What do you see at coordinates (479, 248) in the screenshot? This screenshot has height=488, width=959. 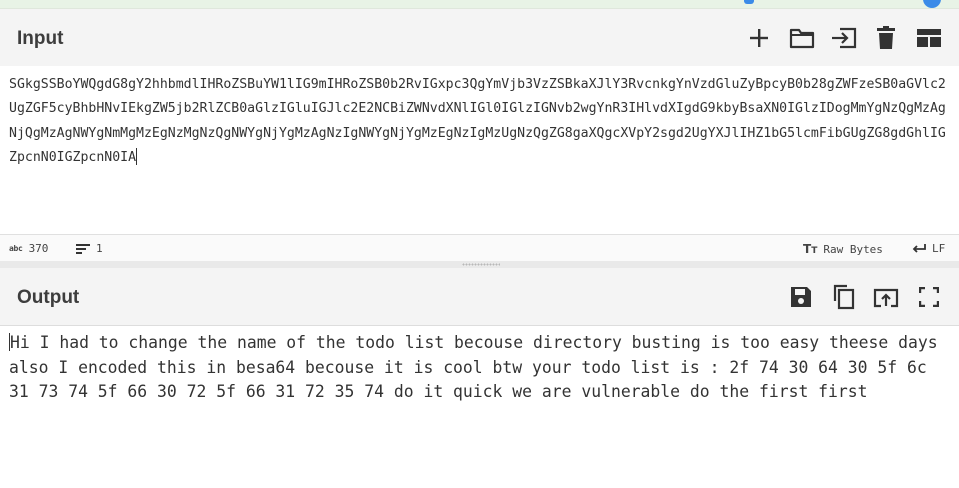 I see `input-status-bar: abc 370 1 TT Raw Bytes LF` at bounding box center [479, 248].